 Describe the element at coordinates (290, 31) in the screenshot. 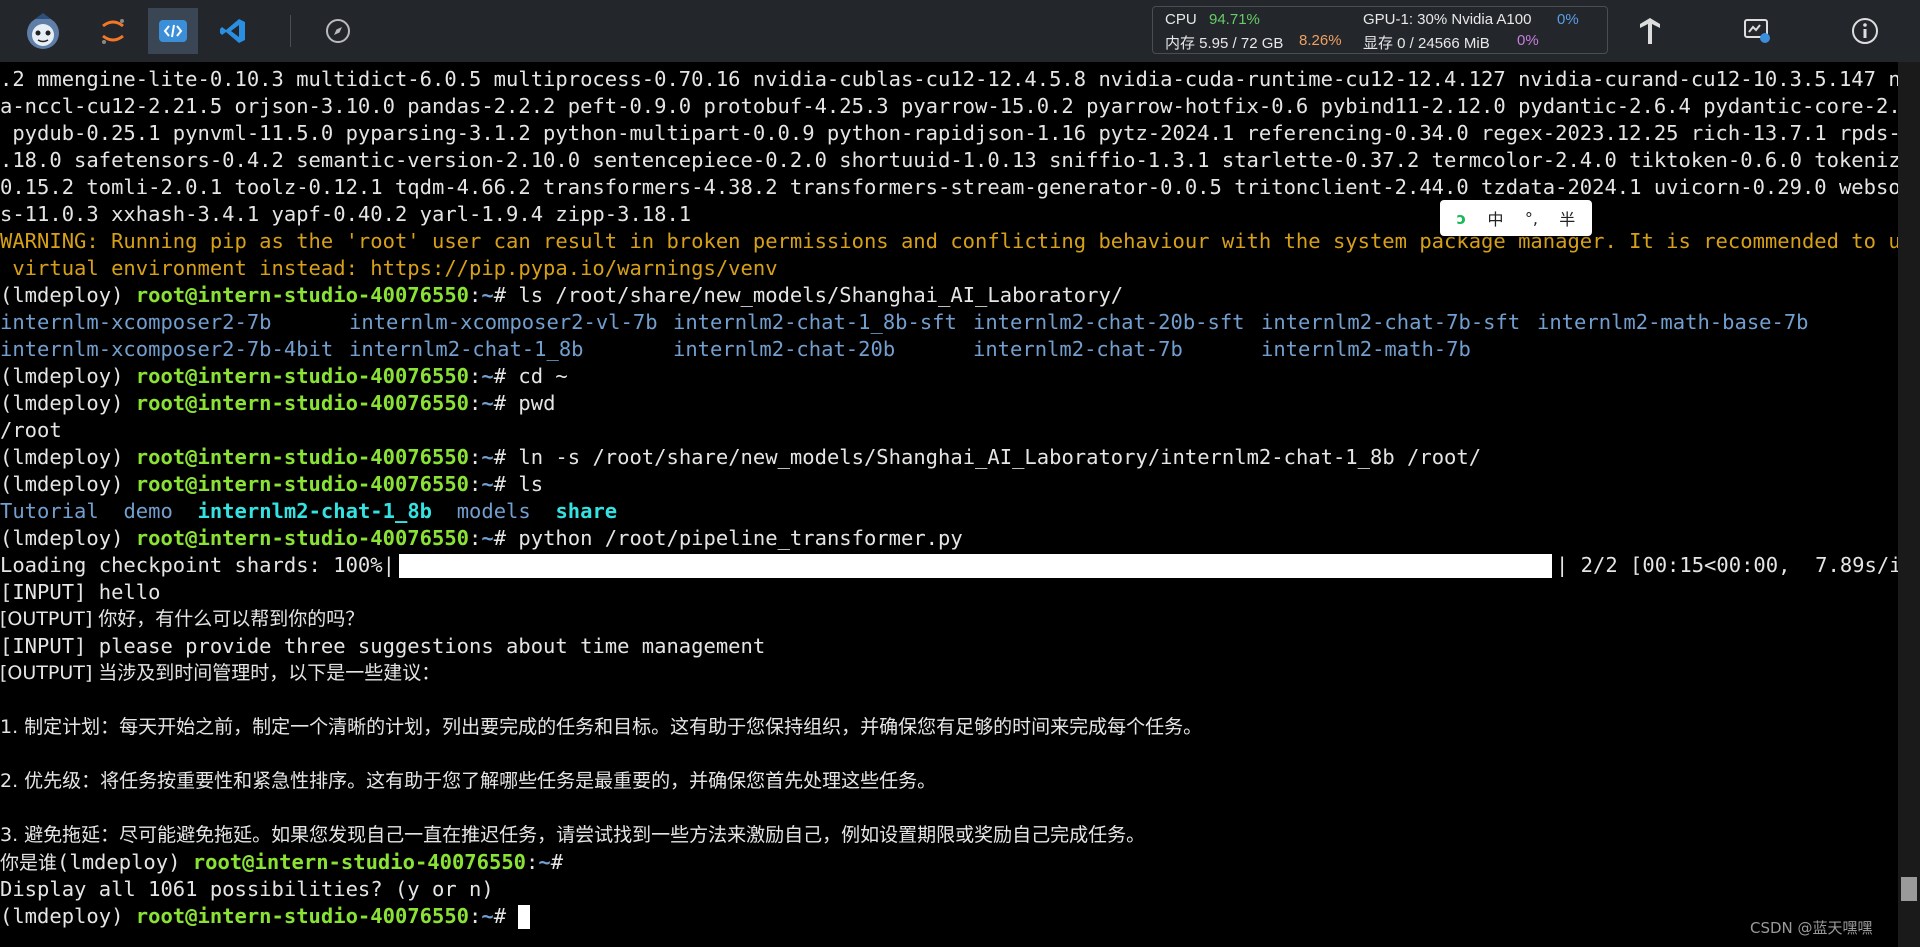

I see `toolbar-divider` at that location.